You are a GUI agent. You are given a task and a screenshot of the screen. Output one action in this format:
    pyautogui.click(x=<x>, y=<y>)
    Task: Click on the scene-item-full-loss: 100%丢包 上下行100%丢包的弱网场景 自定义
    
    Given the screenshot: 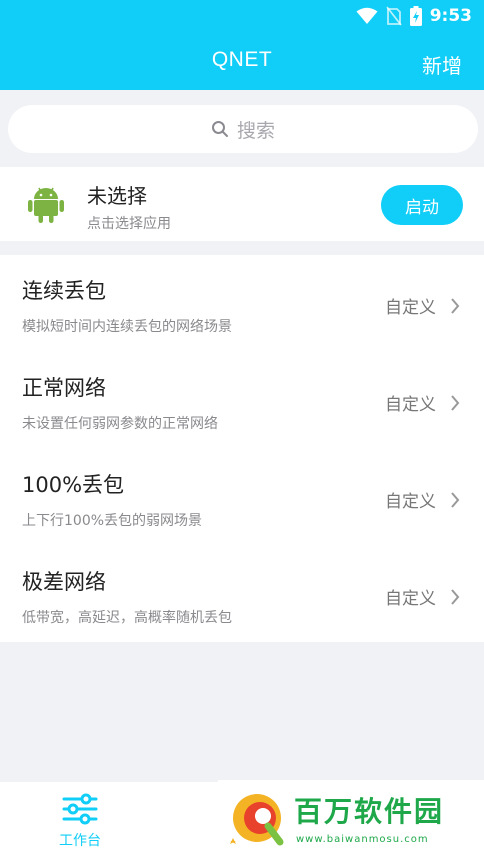 What is the action you would take?
    pyautogui.click(x=242, y=497)
    